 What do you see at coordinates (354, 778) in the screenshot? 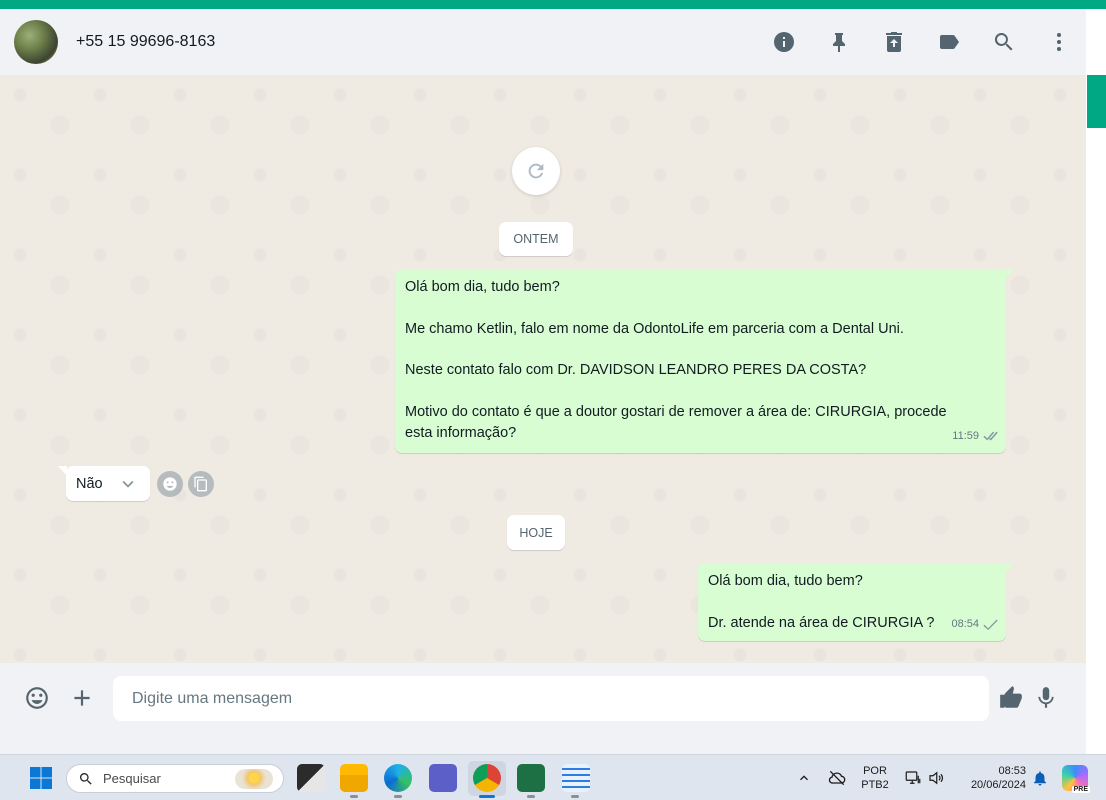
I see `file-explorer-icon` at bounding box center [354, 778].